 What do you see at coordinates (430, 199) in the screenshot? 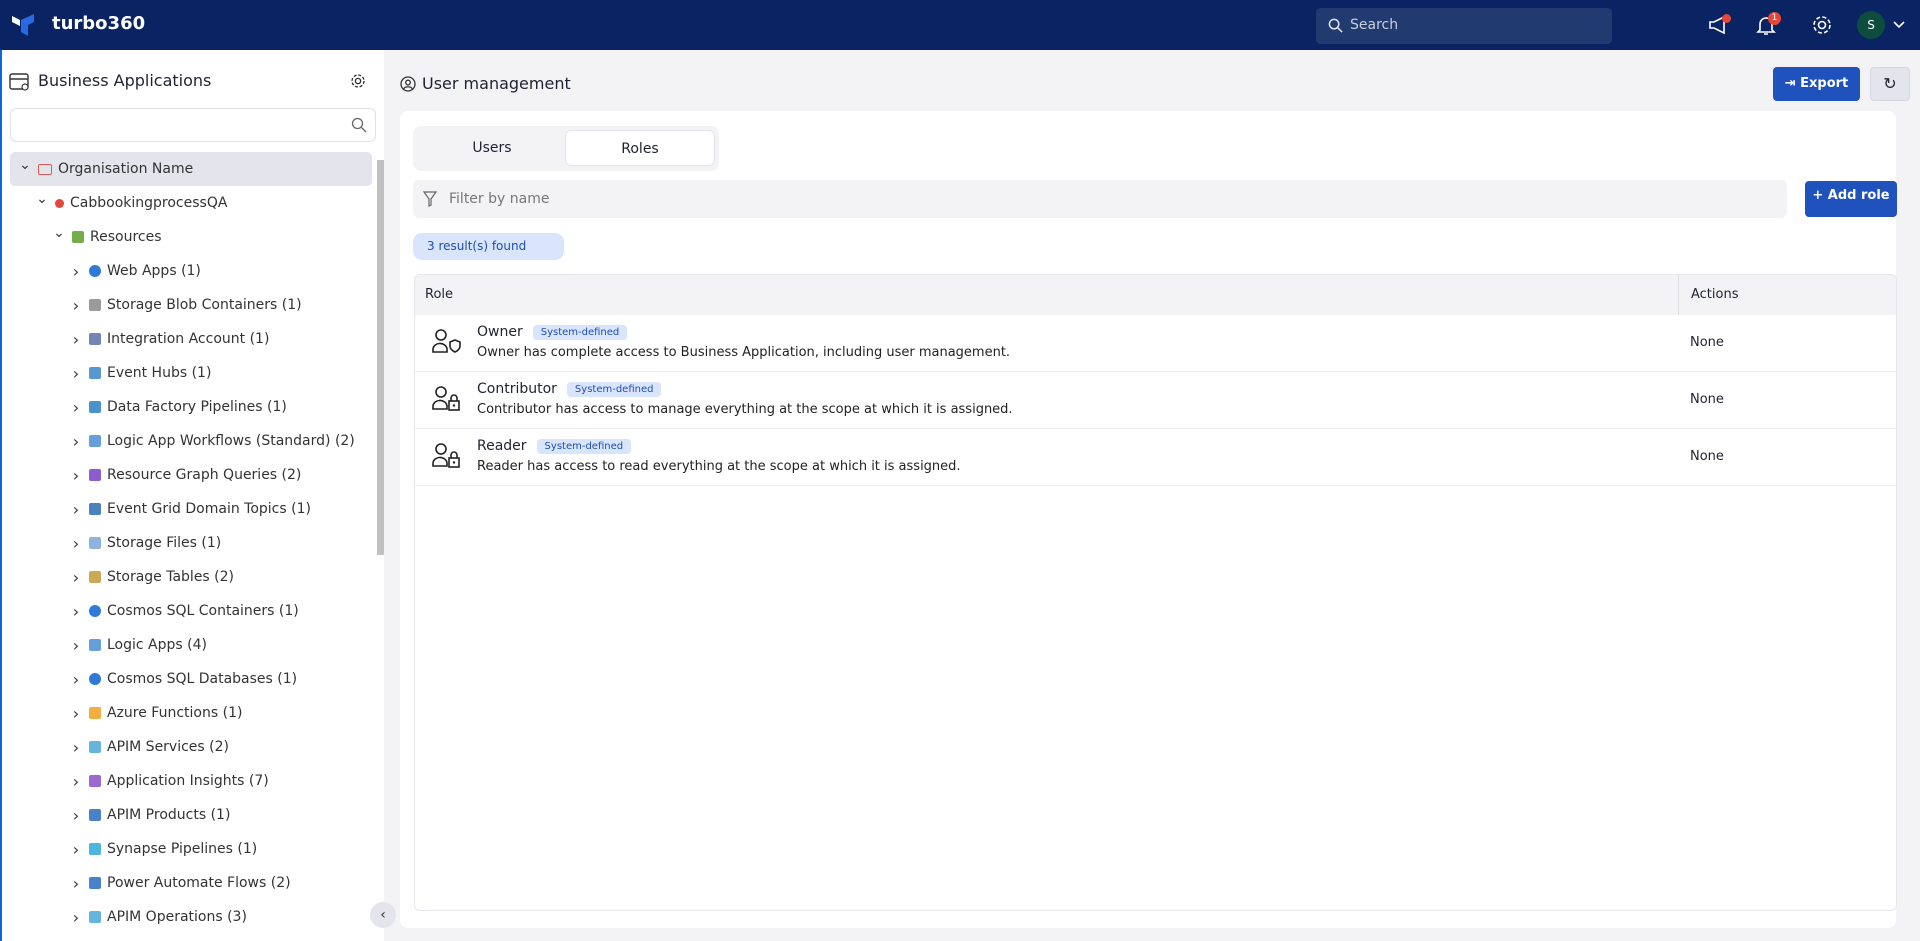
I see `filter-icon` at bounding box center [430, 199].